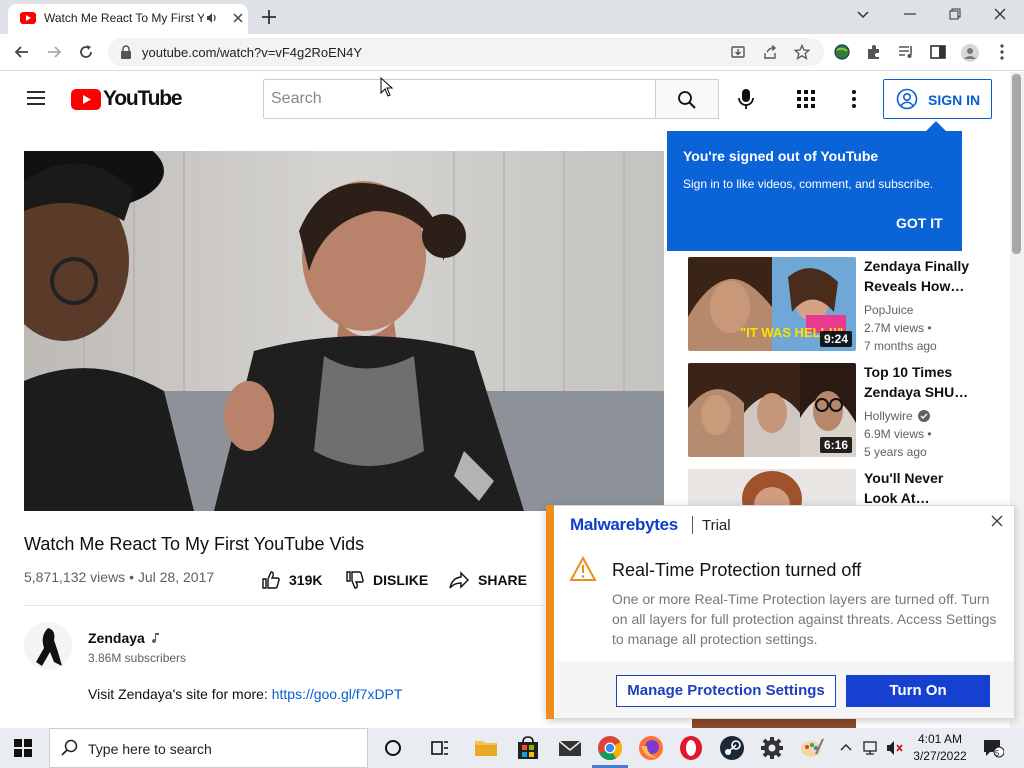  I want to click on steam-icon, so click(732, 748).